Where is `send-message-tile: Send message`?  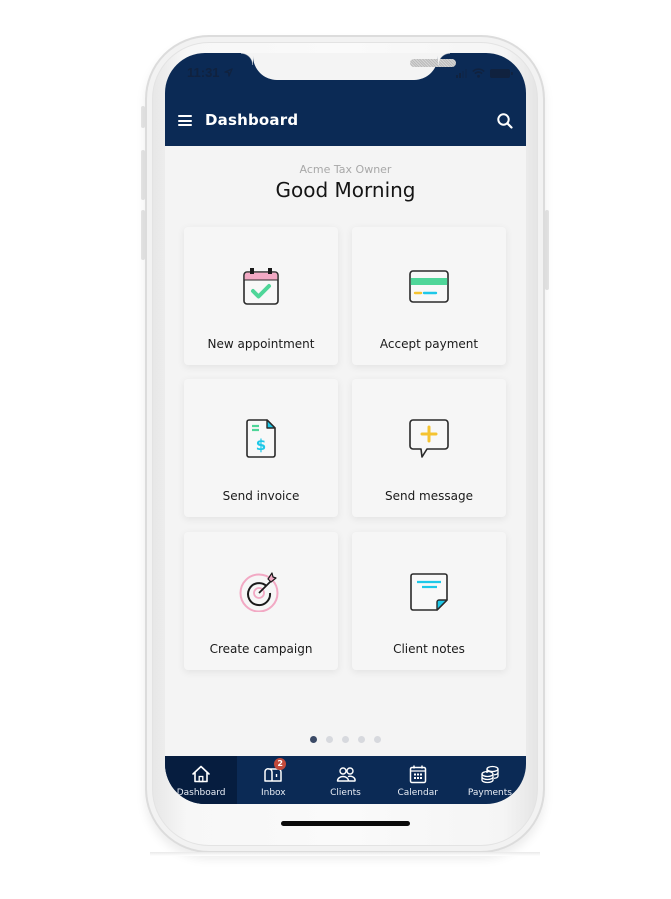
send-message-tile: Send message is located at coordinates (429, 448).